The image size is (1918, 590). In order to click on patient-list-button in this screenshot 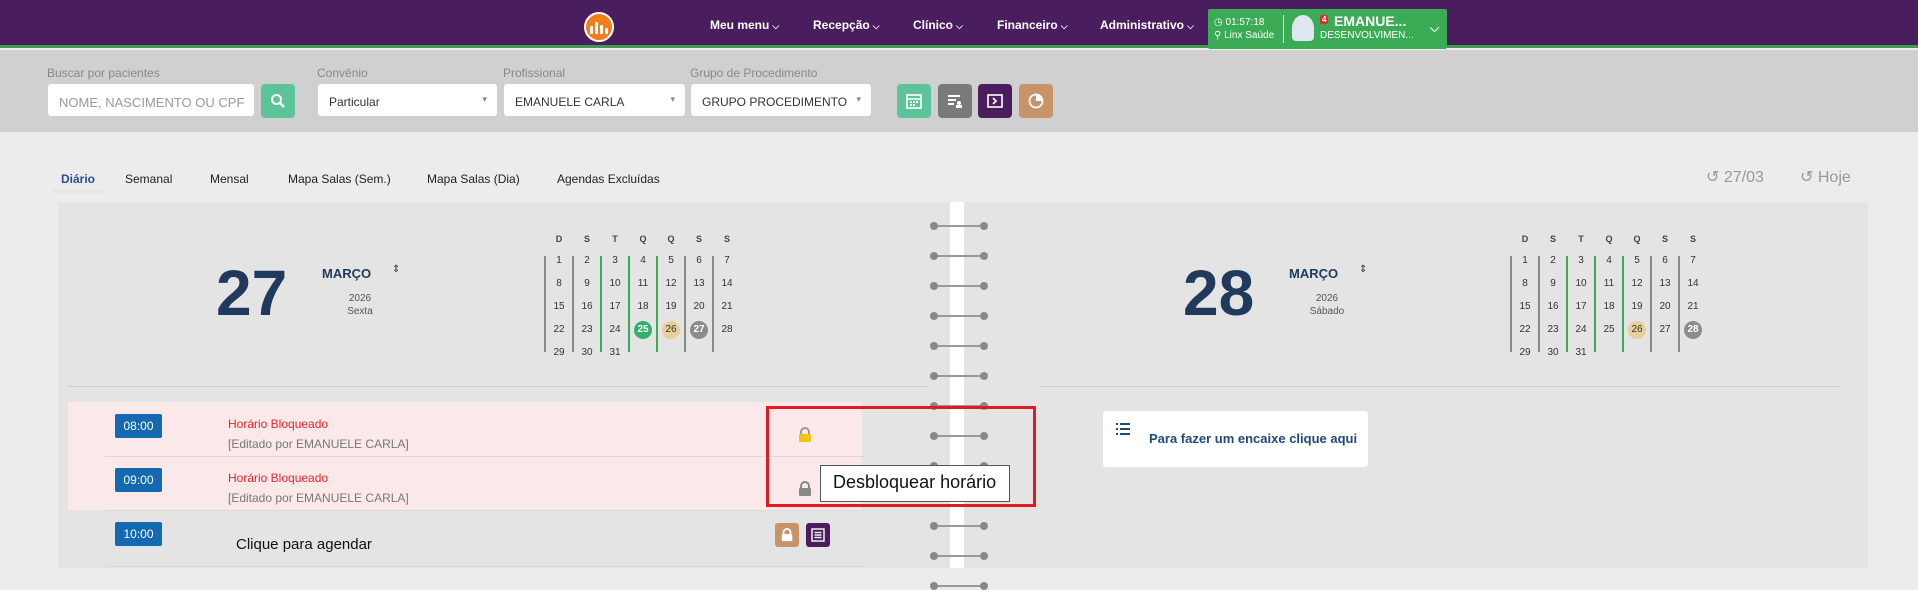, I will do `click(955, 101)`.